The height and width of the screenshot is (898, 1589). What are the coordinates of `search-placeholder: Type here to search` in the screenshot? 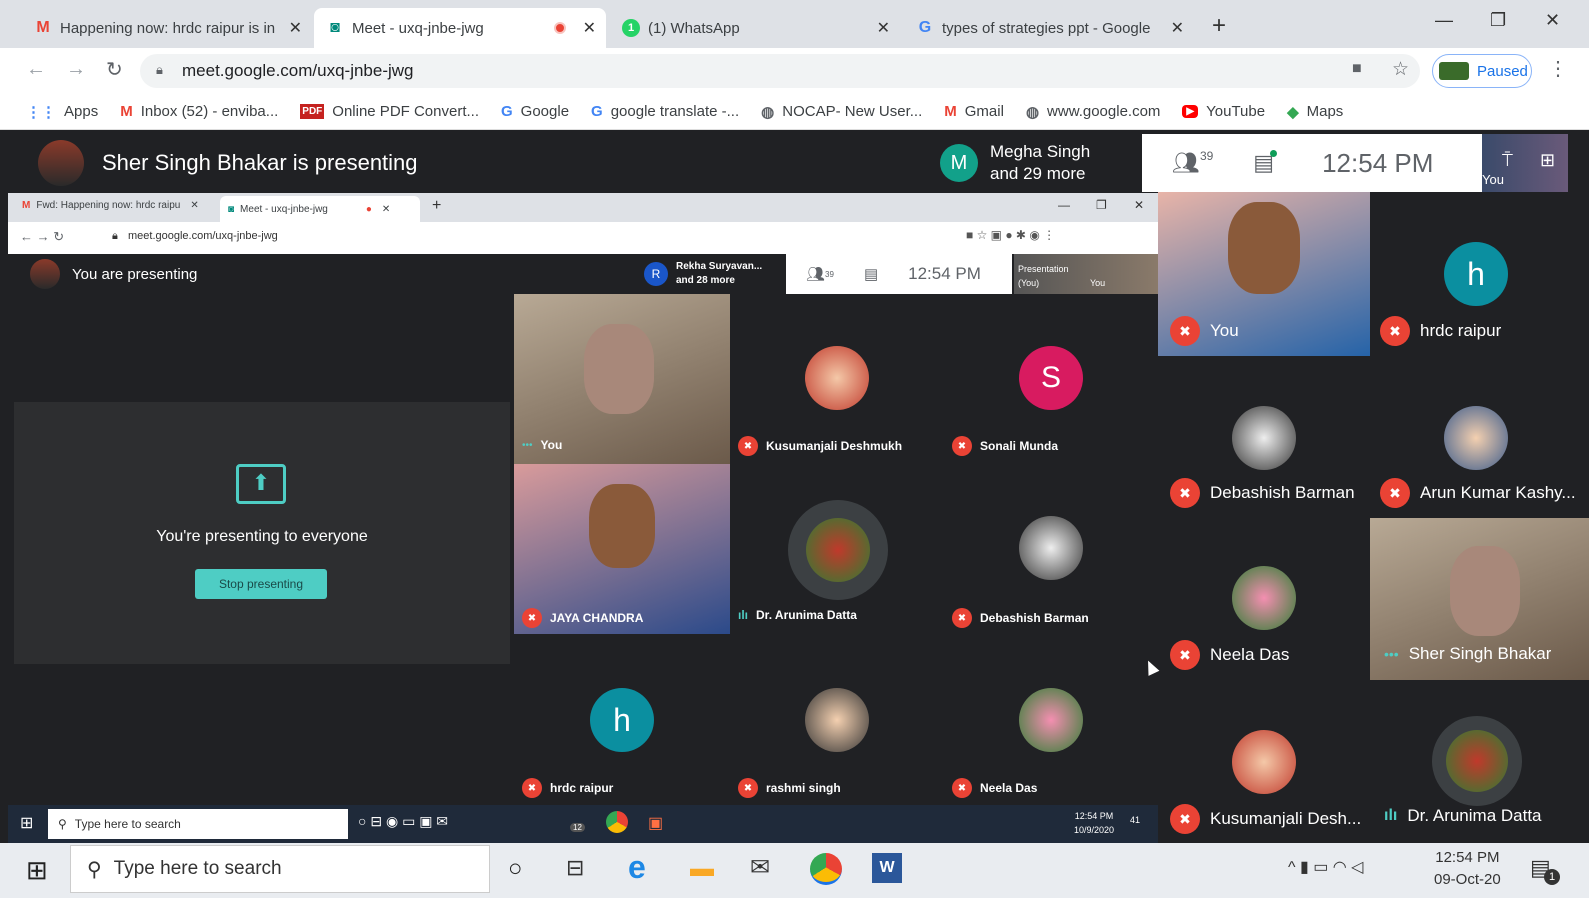 It's located at (197, 868).